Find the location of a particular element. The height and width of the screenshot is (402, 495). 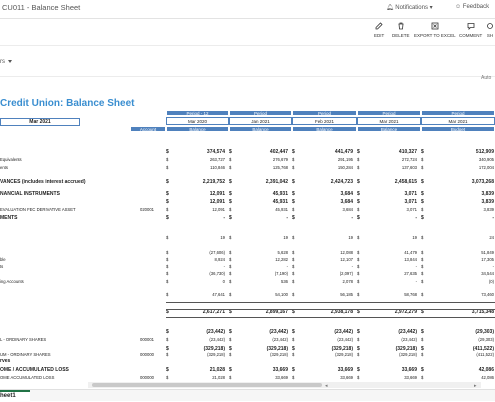

table-cell: 125,768 is located at coordinates (266, 167).